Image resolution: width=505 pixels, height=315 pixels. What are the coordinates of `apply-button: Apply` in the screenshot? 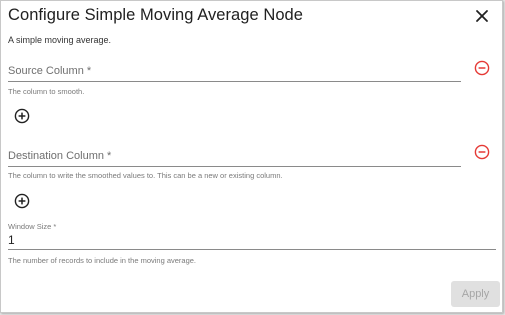 It's located at (475, 294).